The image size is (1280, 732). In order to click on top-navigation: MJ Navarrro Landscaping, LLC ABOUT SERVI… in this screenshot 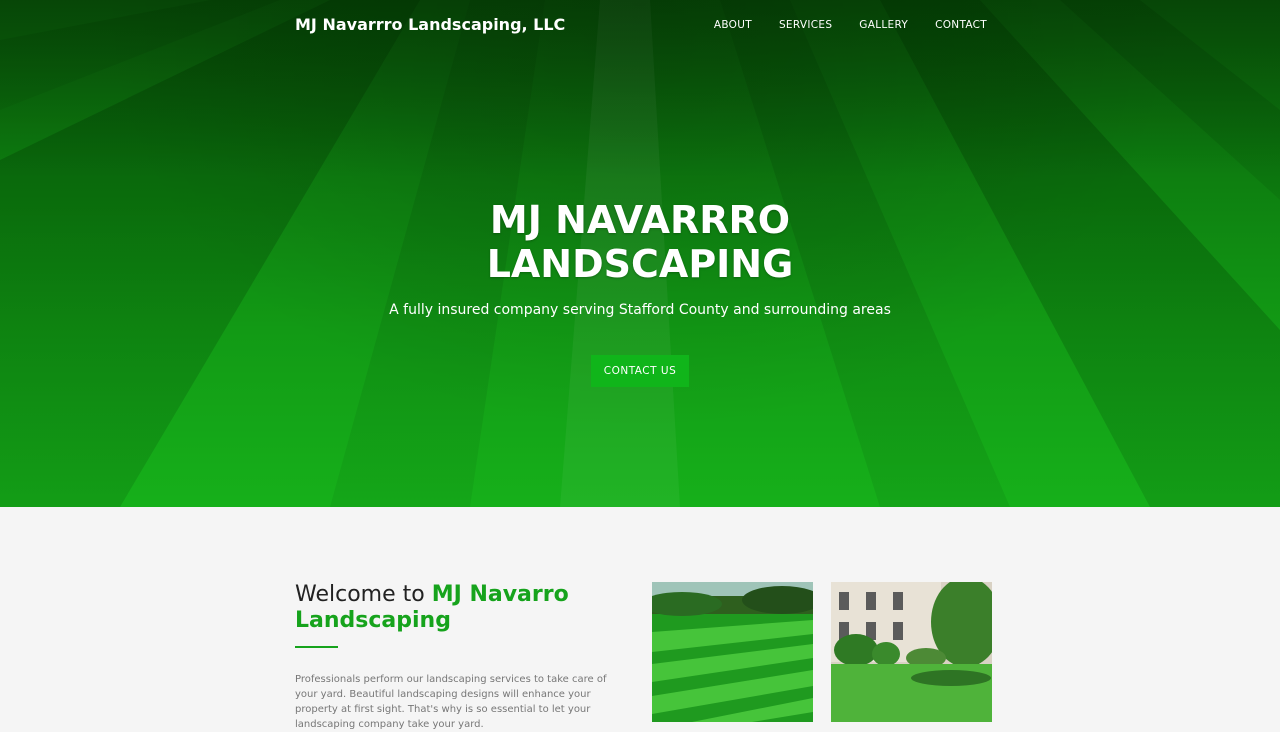, I will do `click(640, 26)`.